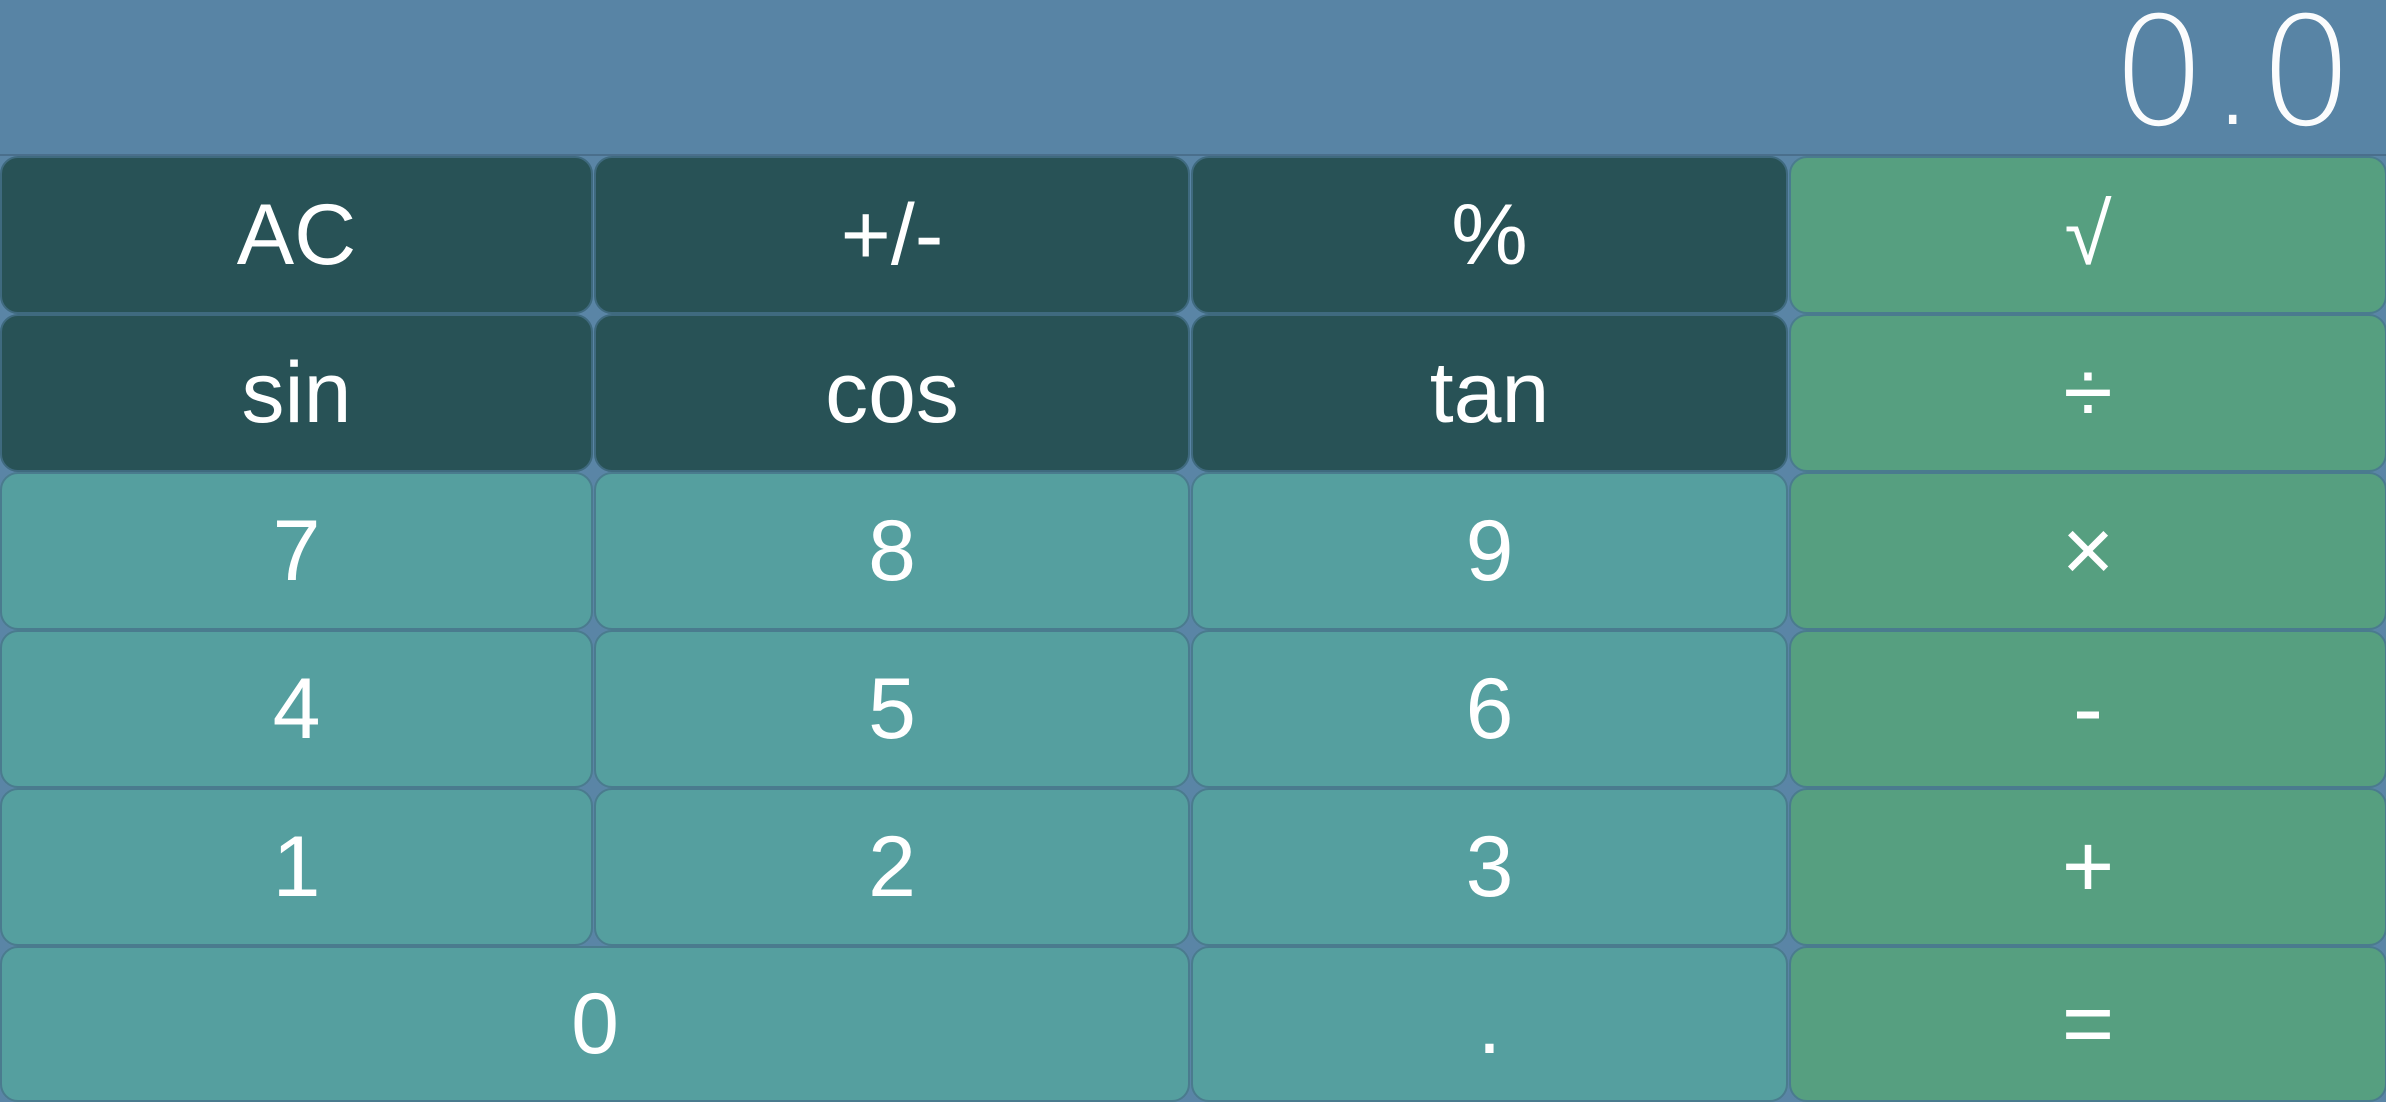 The image size is (2386, 1102). I want to click on decimal-label: ., so click(1489, 1024).